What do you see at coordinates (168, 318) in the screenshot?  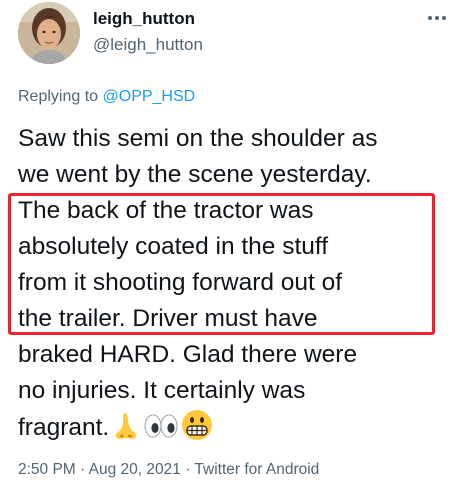 I see `tweet-line: the trailer. Driver must have` at bounding box center [168, 318].